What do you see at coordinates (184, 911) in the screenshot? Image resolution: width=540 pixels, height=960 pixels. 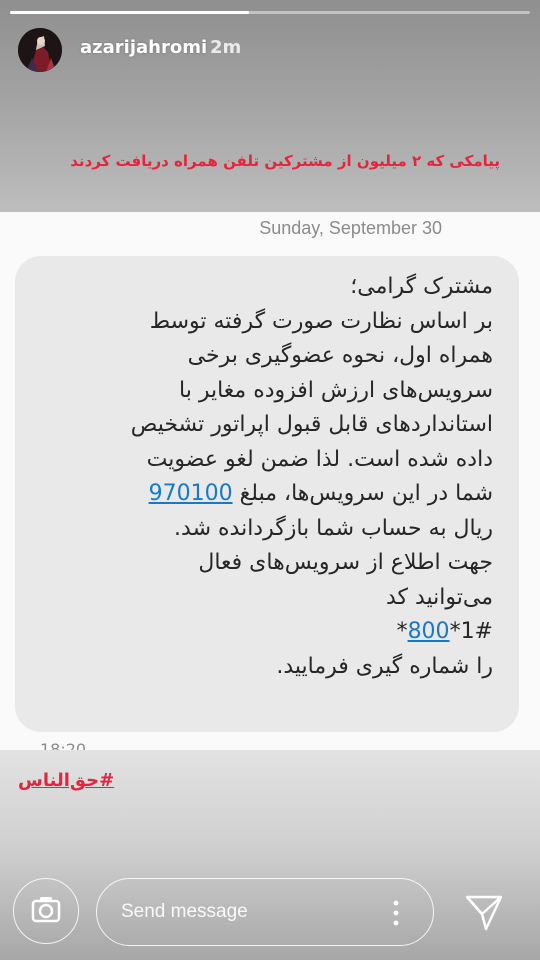 I see `send-message-placeholder: Send message` at bounding box center [184, 911].